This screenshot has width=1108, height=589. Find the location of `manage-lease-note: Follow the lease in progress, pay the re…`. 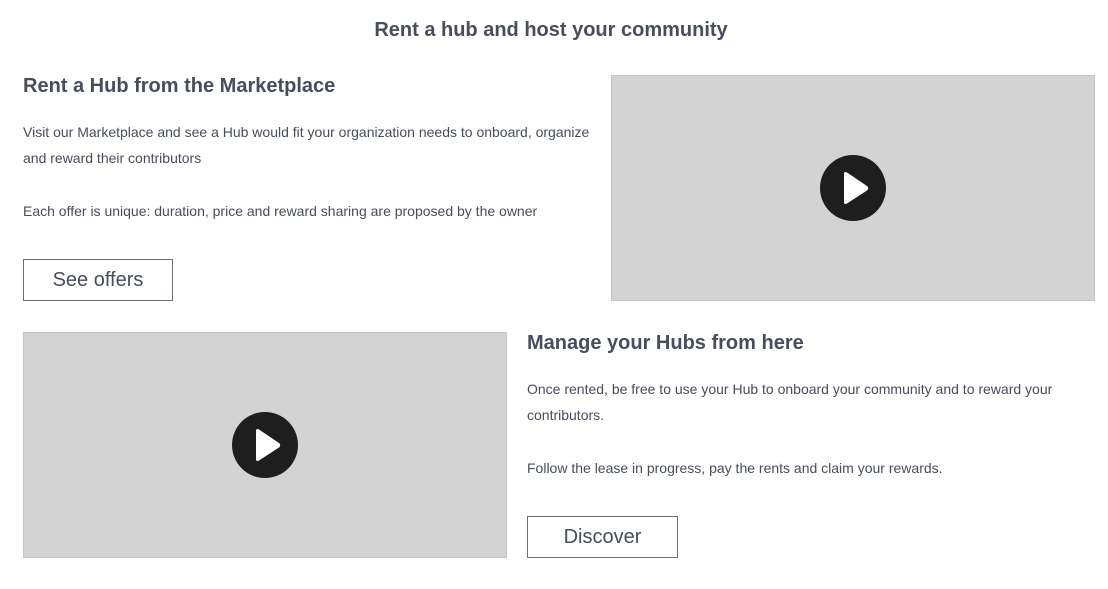

manage-lease-note: Follow the lease in progress, pay the re… is located at coordinates (735, 468).